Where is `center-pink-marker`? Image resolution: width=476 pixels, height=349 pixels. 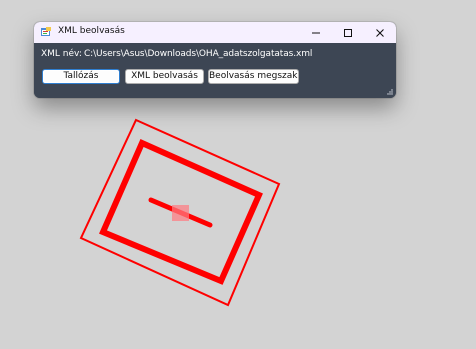
center-pink-marker is located at coordinates (180, 213).